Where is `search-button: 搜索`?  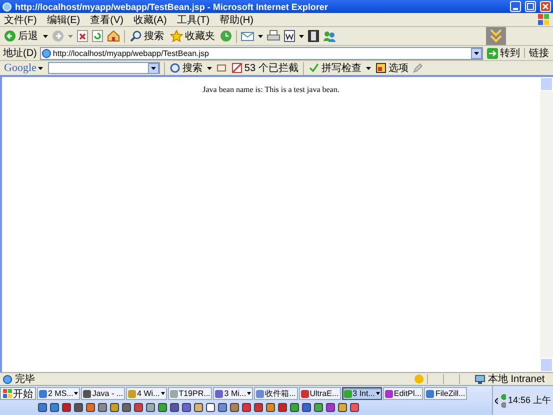 search-button: 搜索 is located at coordinates (147, 36).